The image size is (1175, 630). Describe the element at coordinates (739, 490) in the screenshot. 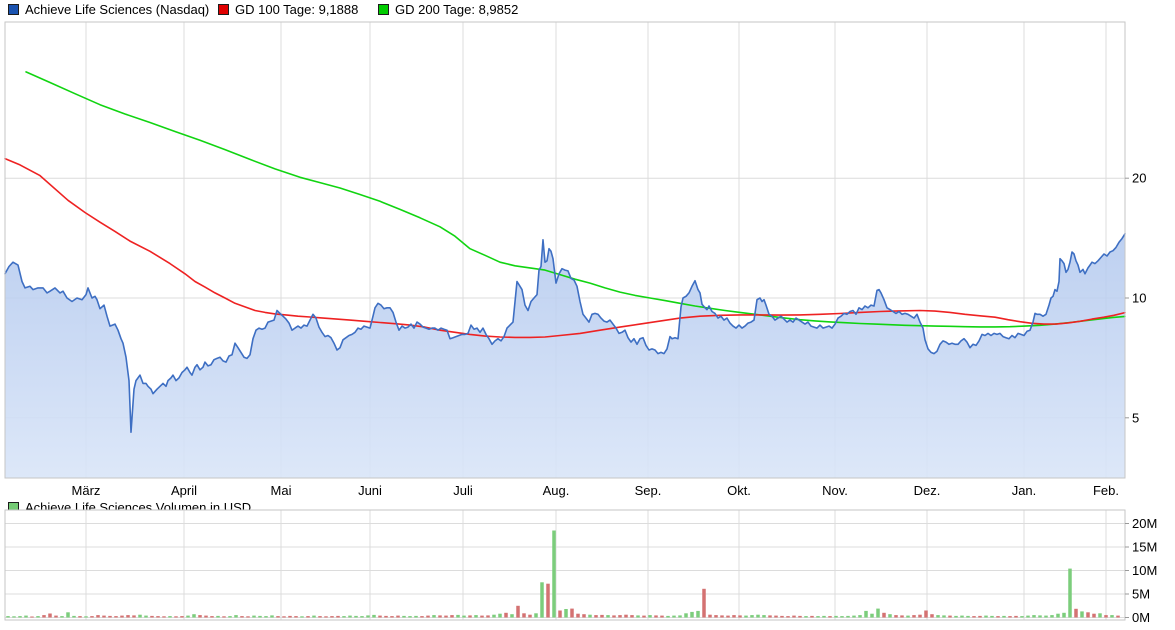

I see `month-label: Okt.` at that location.